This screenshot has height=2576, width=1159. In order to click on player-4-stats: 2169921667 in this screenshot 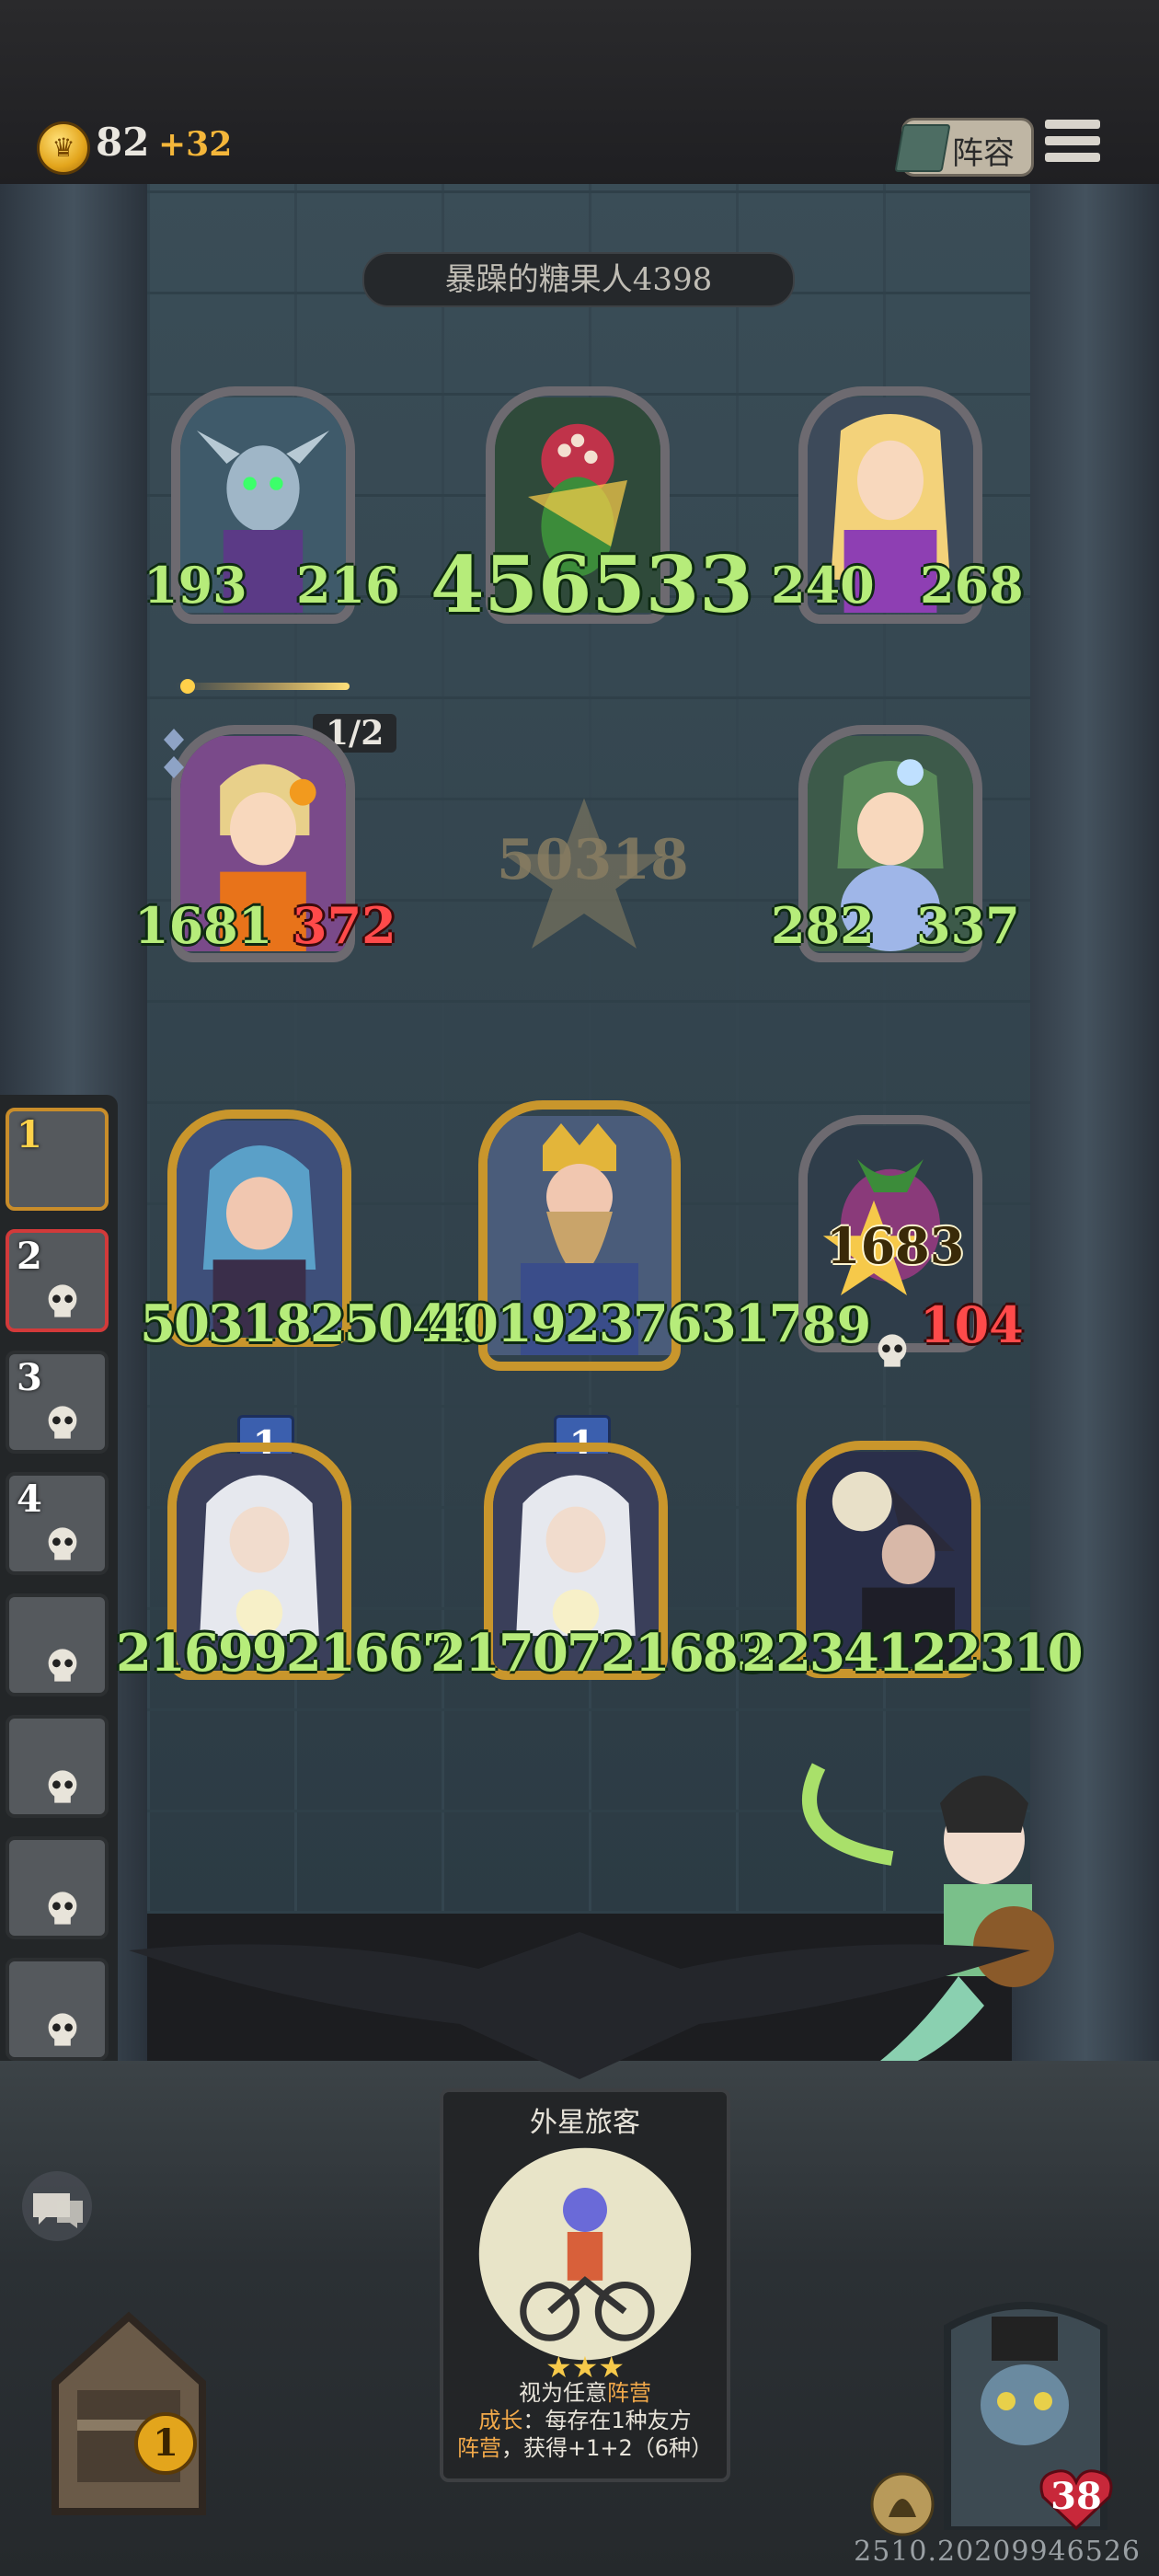, I will do `click(287, 1653)`.